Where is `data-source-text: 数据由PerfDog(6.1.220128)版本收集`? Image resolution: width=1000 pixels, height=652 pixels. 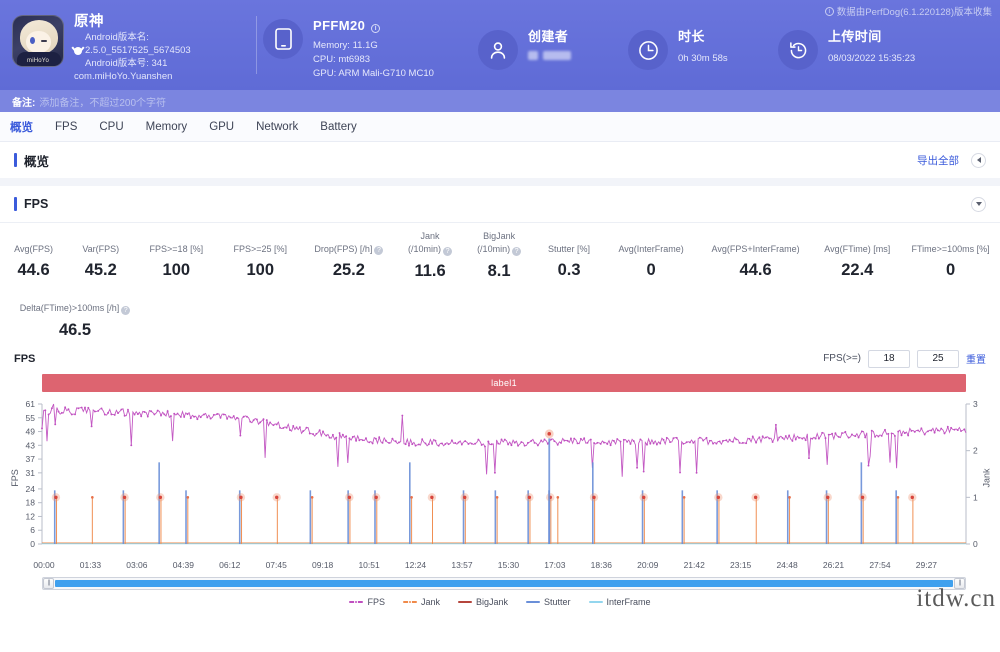 data-source-text: 数据由PerfDog(6.1.220128)版本收集 is located at coordinates (914, 12).